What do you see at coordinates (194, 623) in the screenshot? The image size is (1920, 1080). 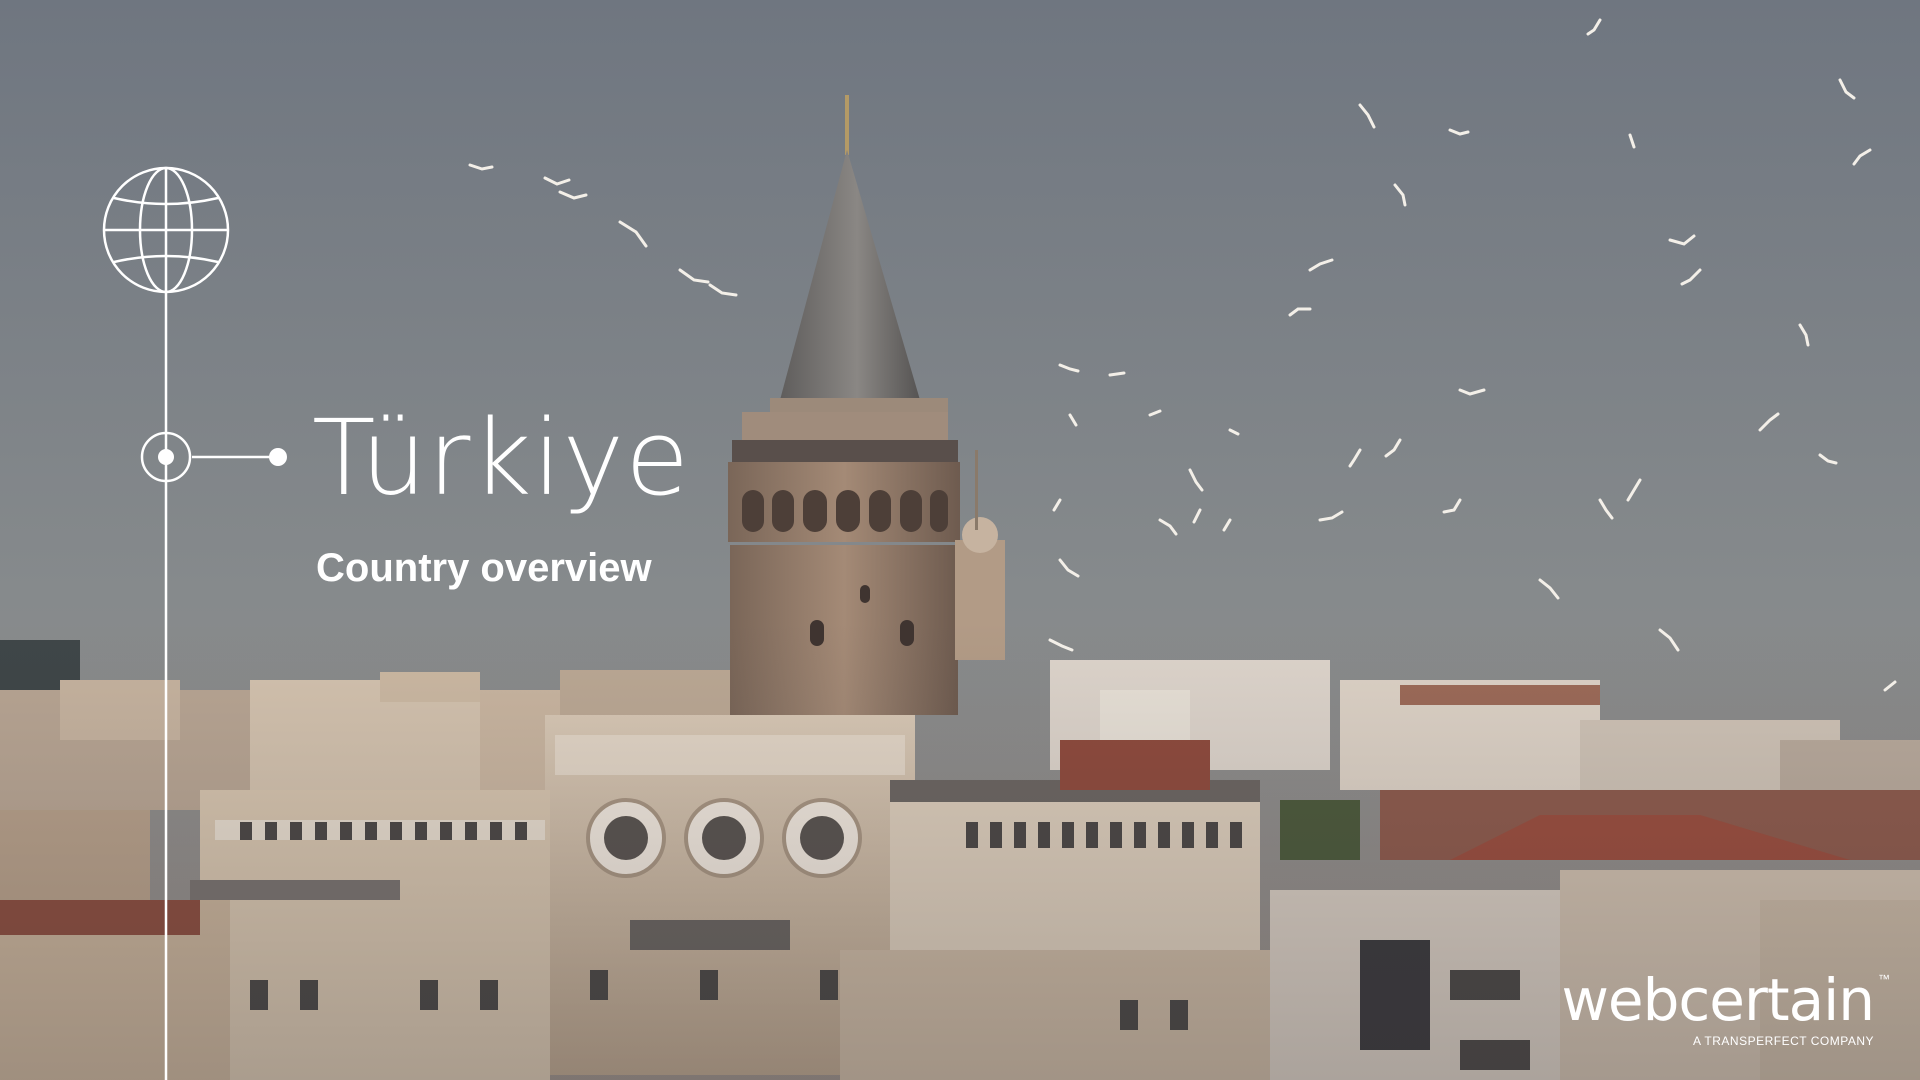 I see `globe-timeline-graphic` at bounding box center [194, 623].